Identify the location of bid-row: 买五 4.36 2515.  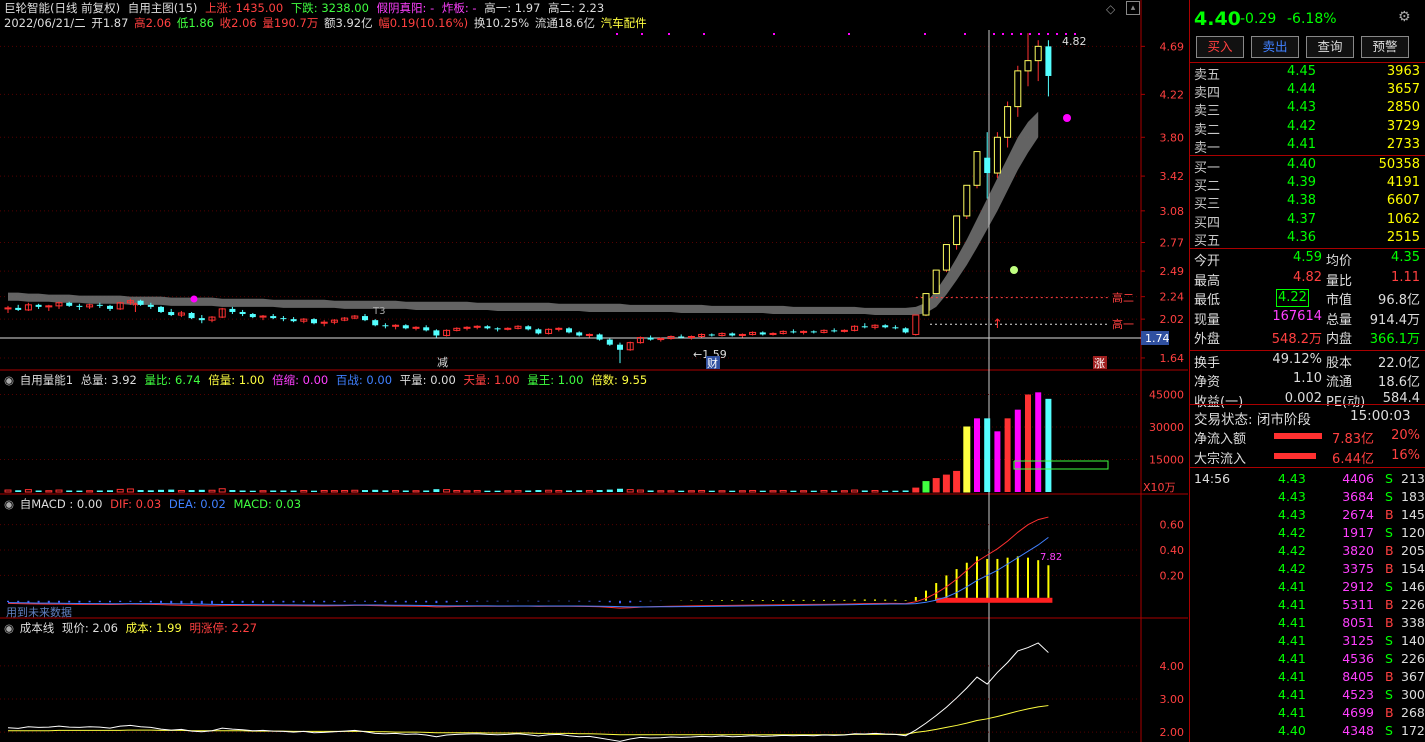
(1307, 239).